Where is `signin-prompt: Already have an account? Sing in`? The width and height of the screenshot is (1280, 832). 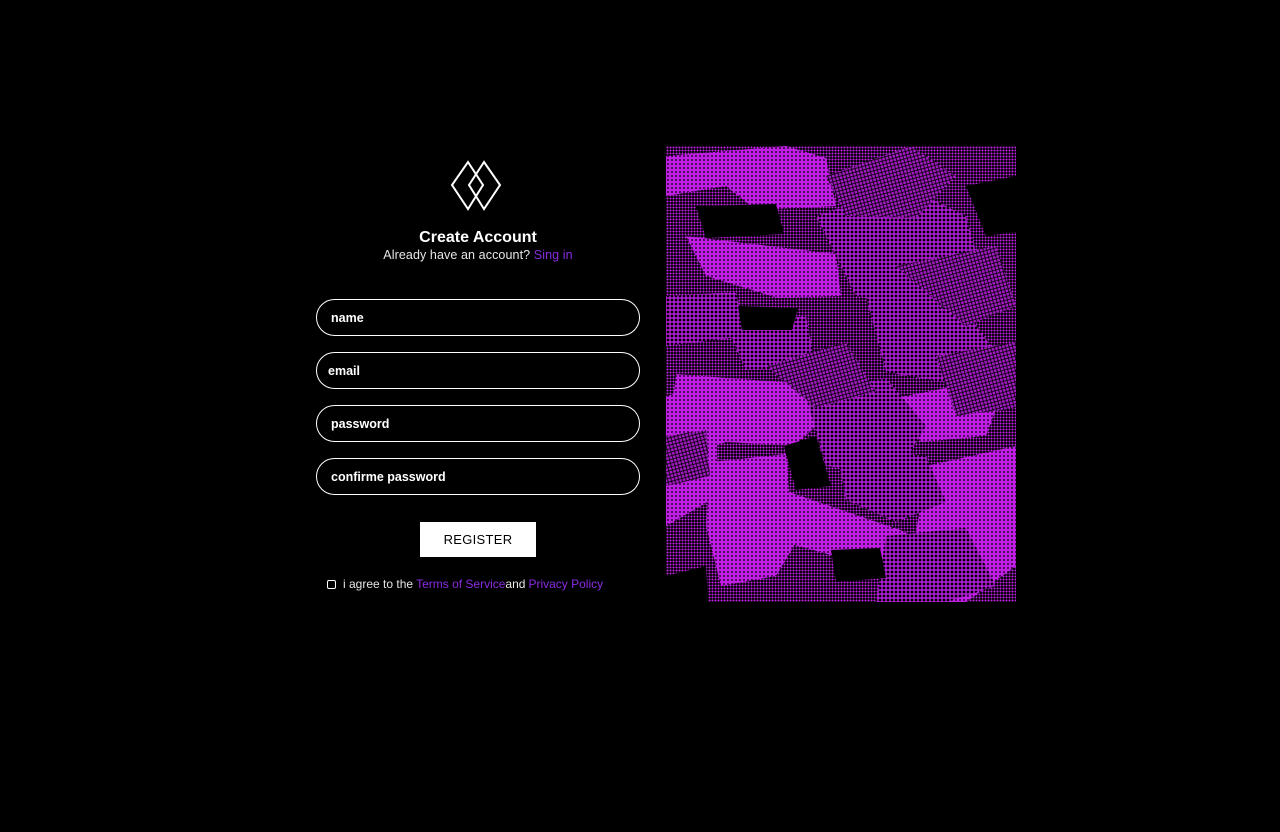
signin-prompt: Already have an account? Sing in is located at coordinates (478, 255).